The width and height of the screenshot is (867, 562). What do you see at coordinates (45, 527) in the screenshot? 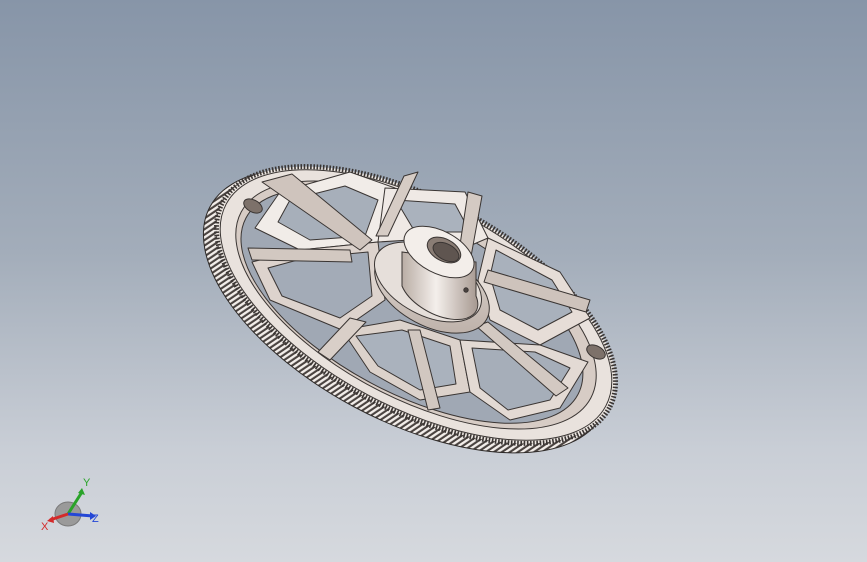
I see `x-axis-label: X` at bounding box center [45, 527].